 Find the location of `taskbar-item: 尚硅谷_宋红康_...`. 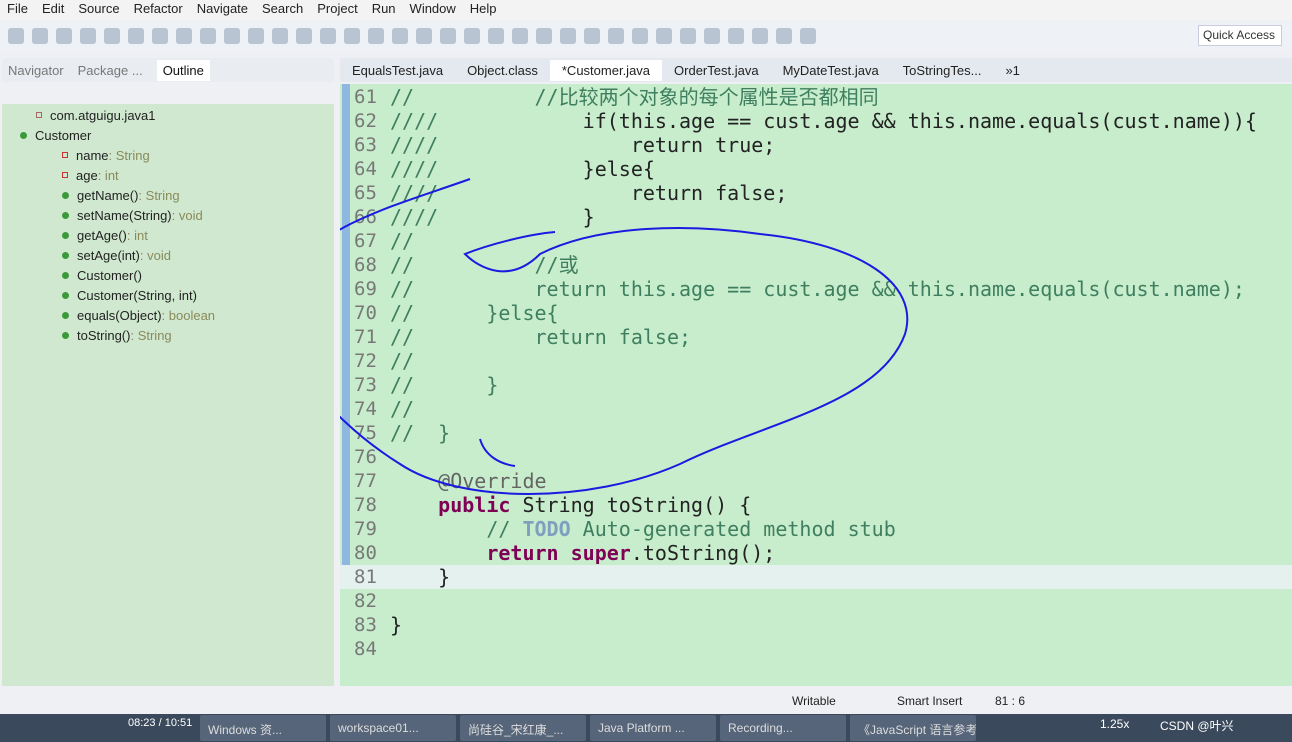

taskbar-item: 尚硅谷_宋红康_... is located at coordinates (523, 728).